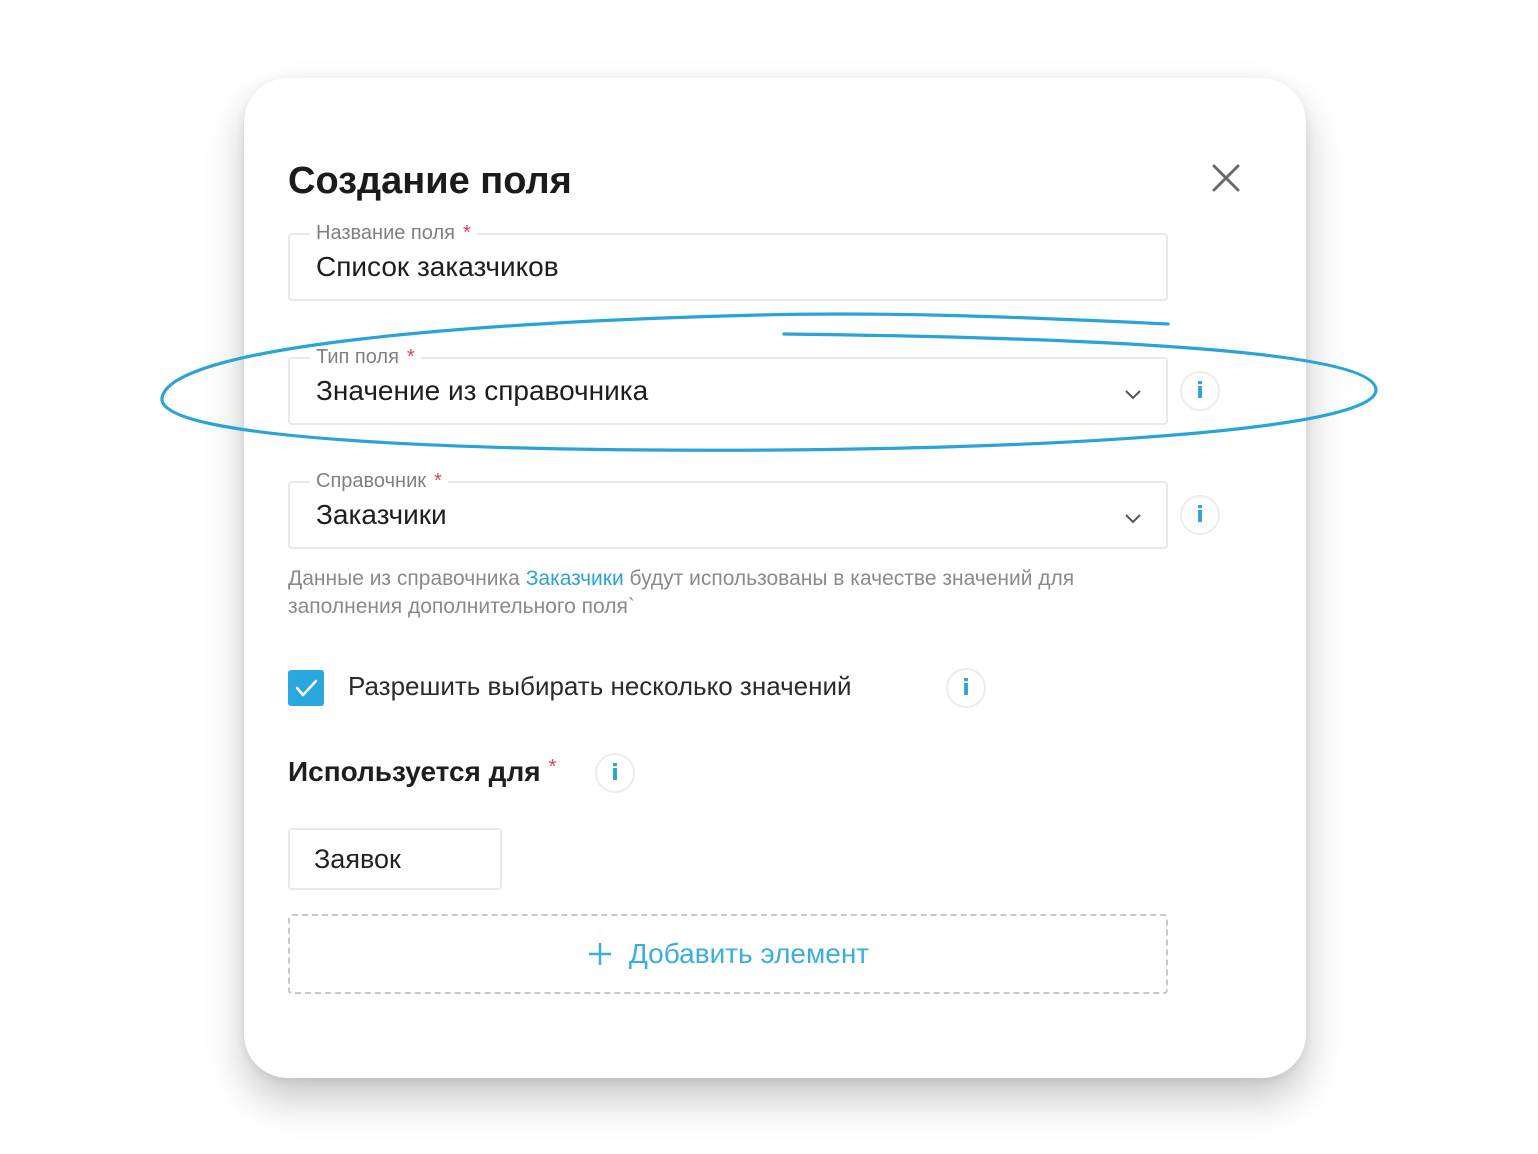 The width and height of the screenshot is (1538, 1154). I want to click on modal-title: Создание поля, so click(430, 181).